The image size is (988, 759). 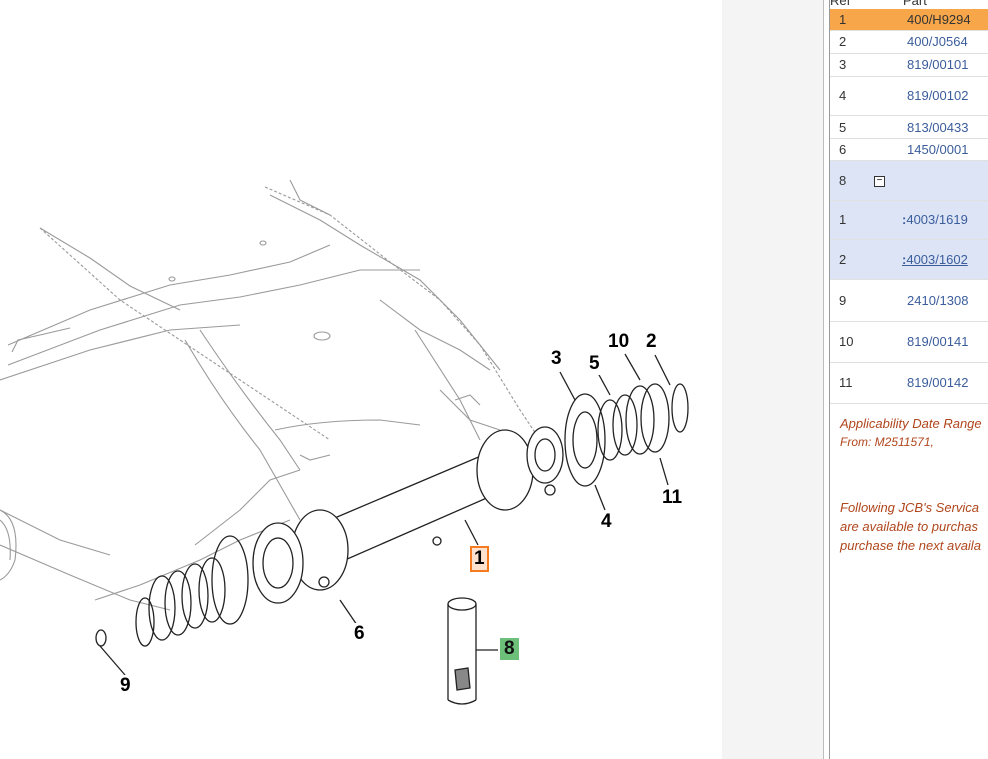 I want to click on callout-4: 4, so click(x=606, y=522).